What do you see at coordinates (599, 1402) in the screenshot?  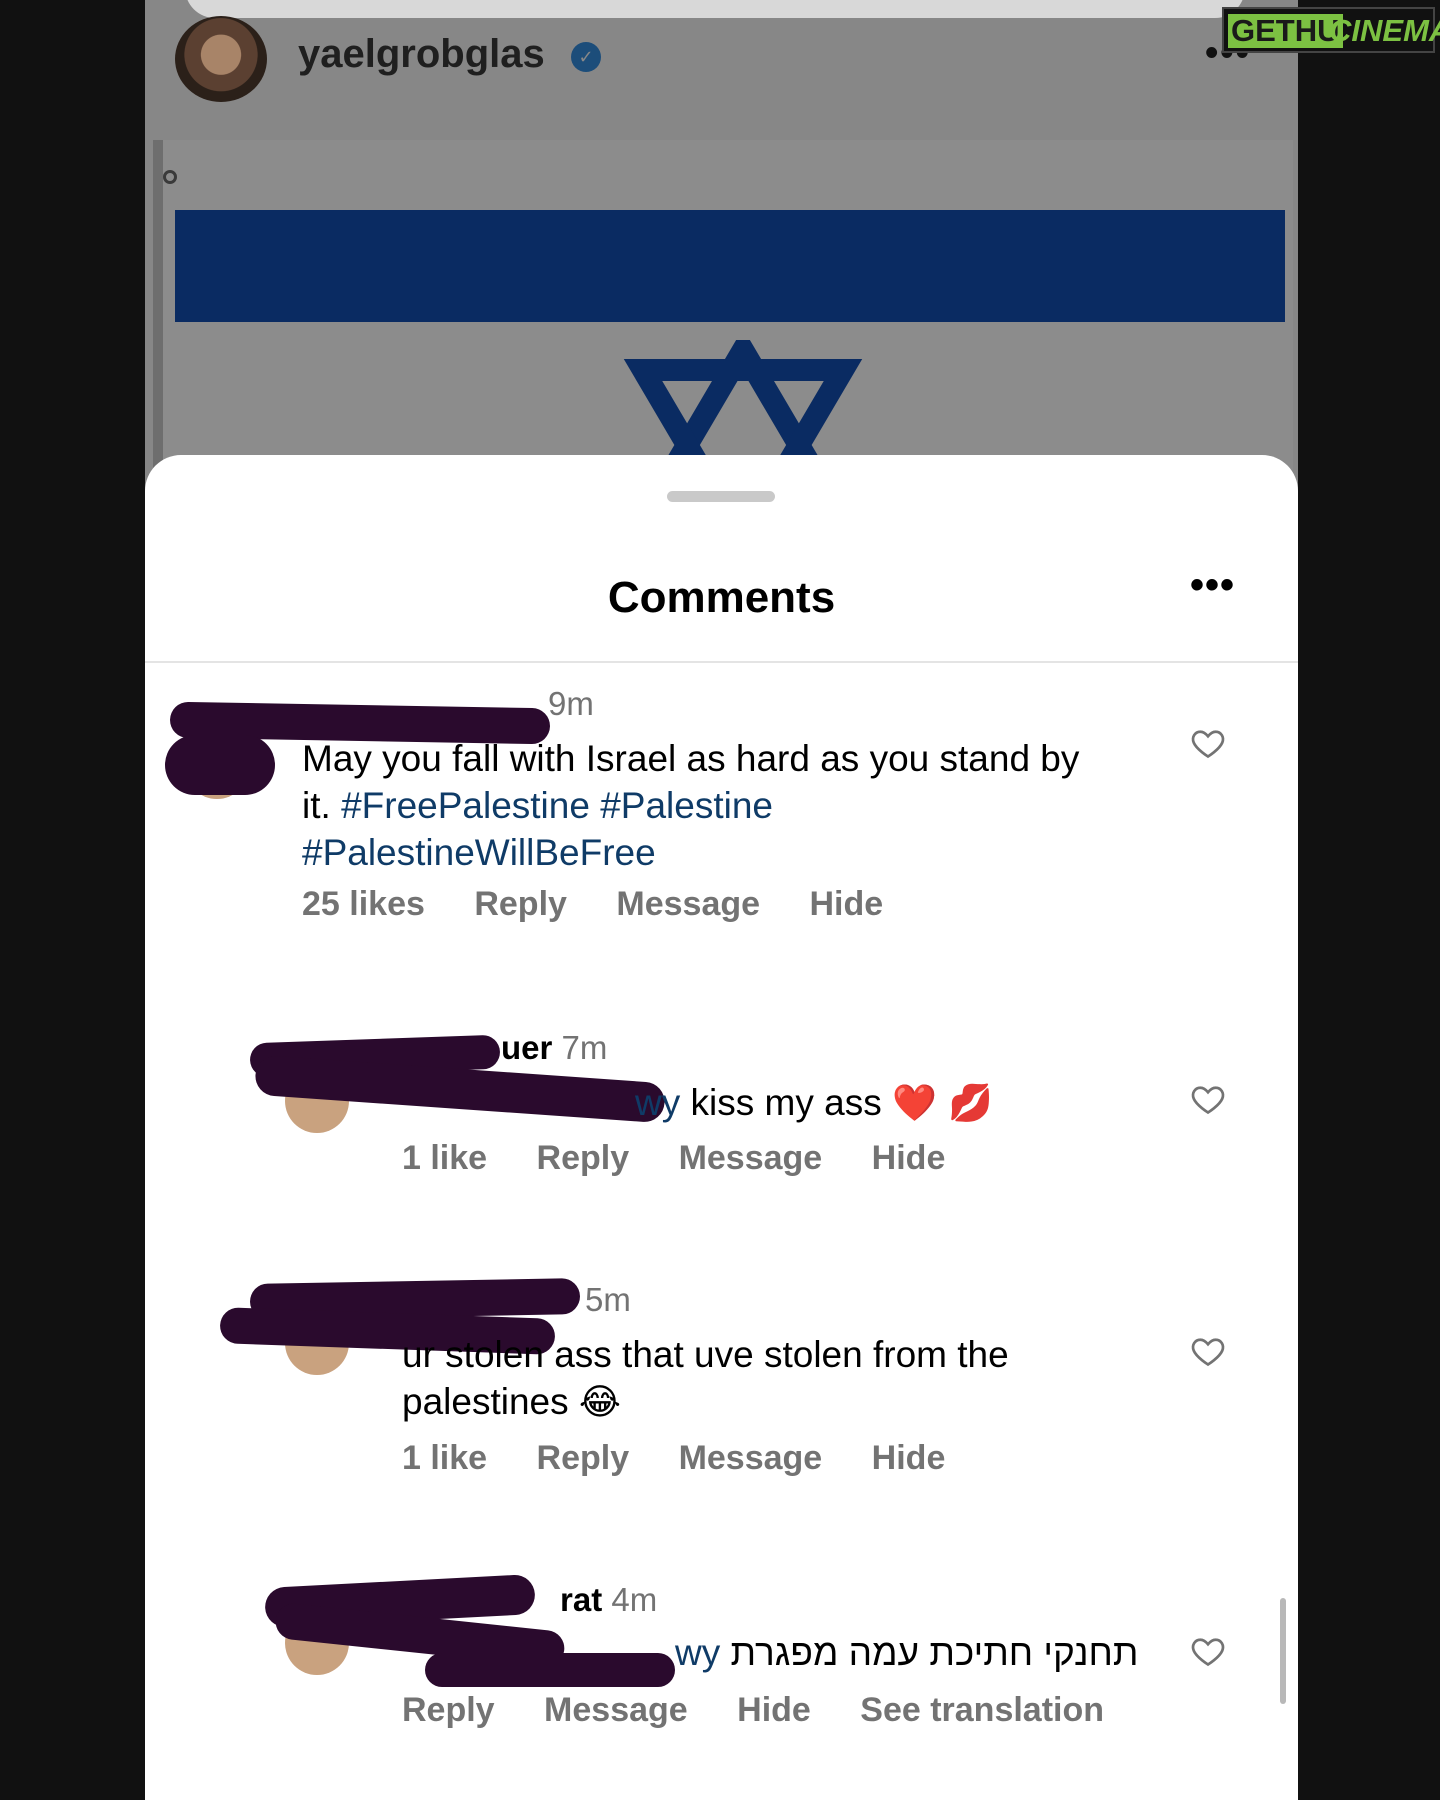 I see `laughing-emoji: 😂` at bounding box center [599, 1402].